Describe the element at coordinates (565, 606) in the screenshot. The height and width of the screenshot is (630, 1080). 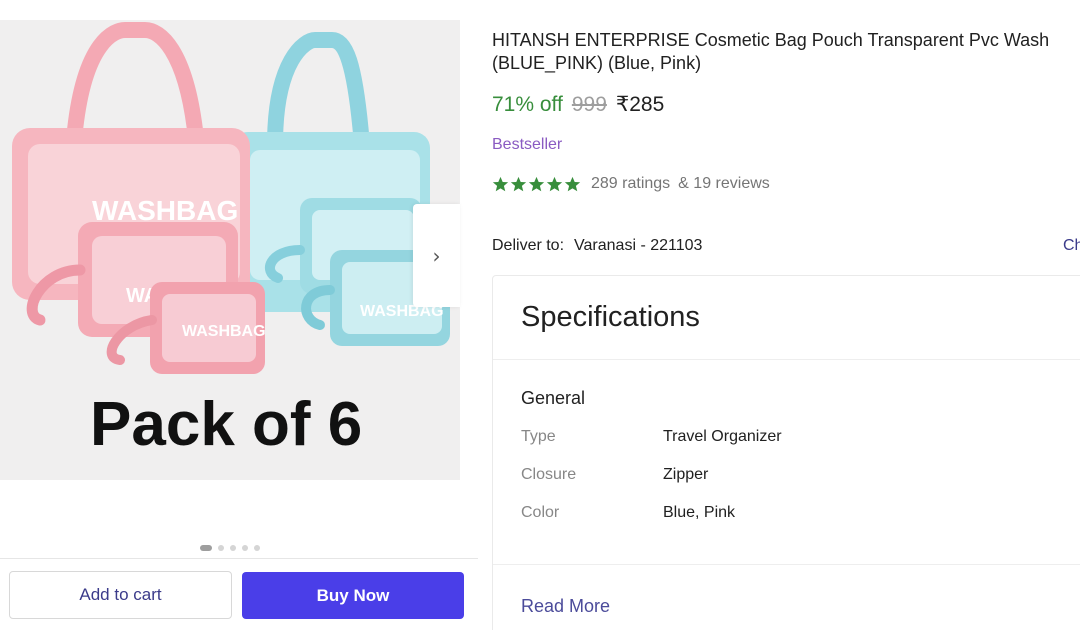
I see `read-more-link: Read More` at that location.